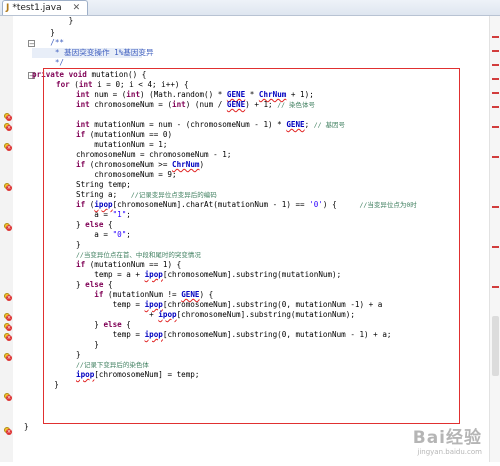 The height and width of the screenshot is (466, 500). Describe the element at coordinates (495, 346) in the screenshot. I see `scrollbar-thumb` at that location.